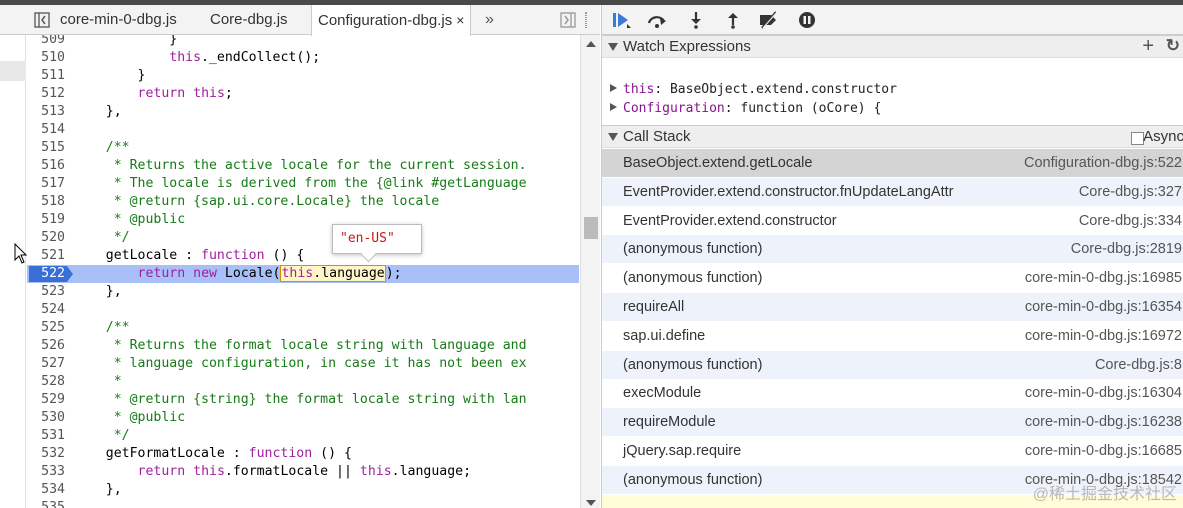 This screenshot has width=1183, height=508. What do you see at coordinates (249, 20) in the screenshot?
I see `tab-core-dbg: Core-dbg.js` at bounding box center [249, 20].